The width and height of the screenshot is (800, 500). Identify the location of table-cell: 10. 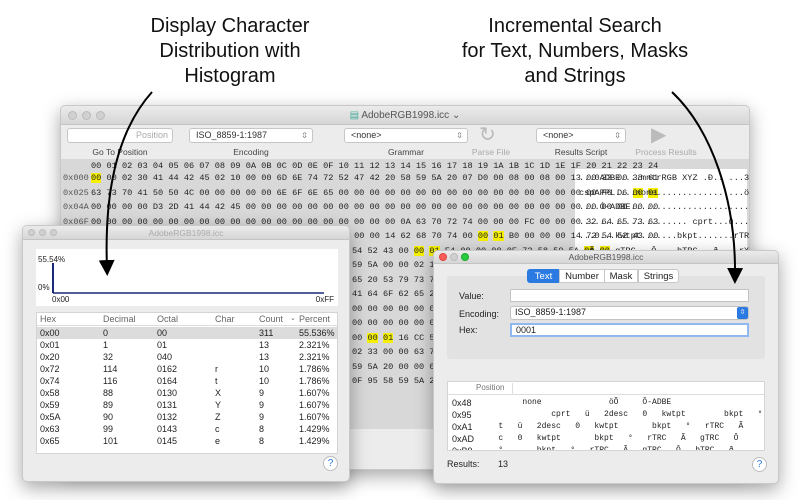
(264, 369).